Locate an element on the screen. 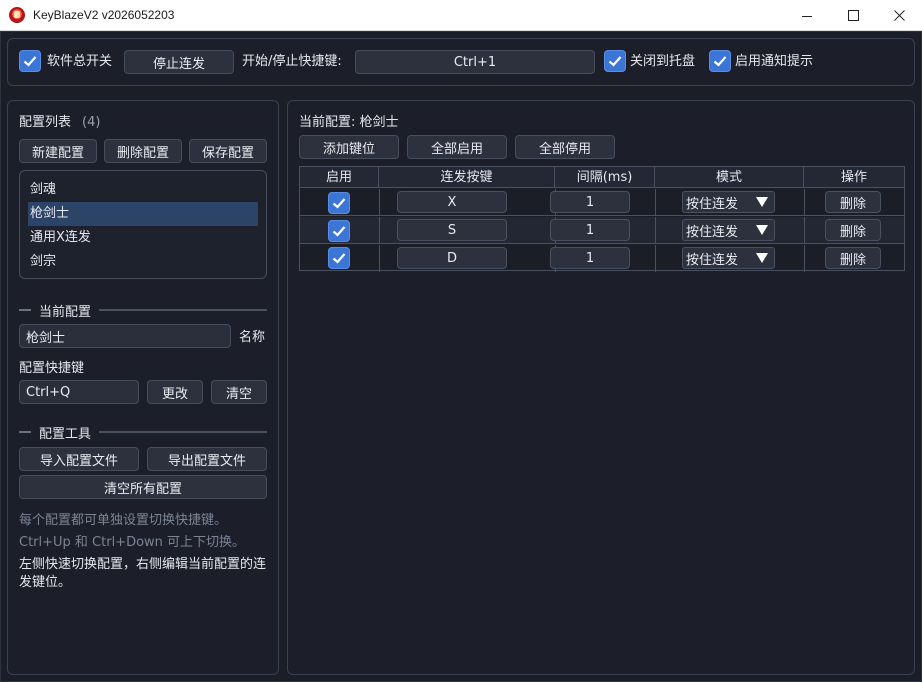 This screenshot has width=922, height=682. table-header: 启用 连发按键 间隔(ms) 模式 操作 is located at coordinates (602, 177).